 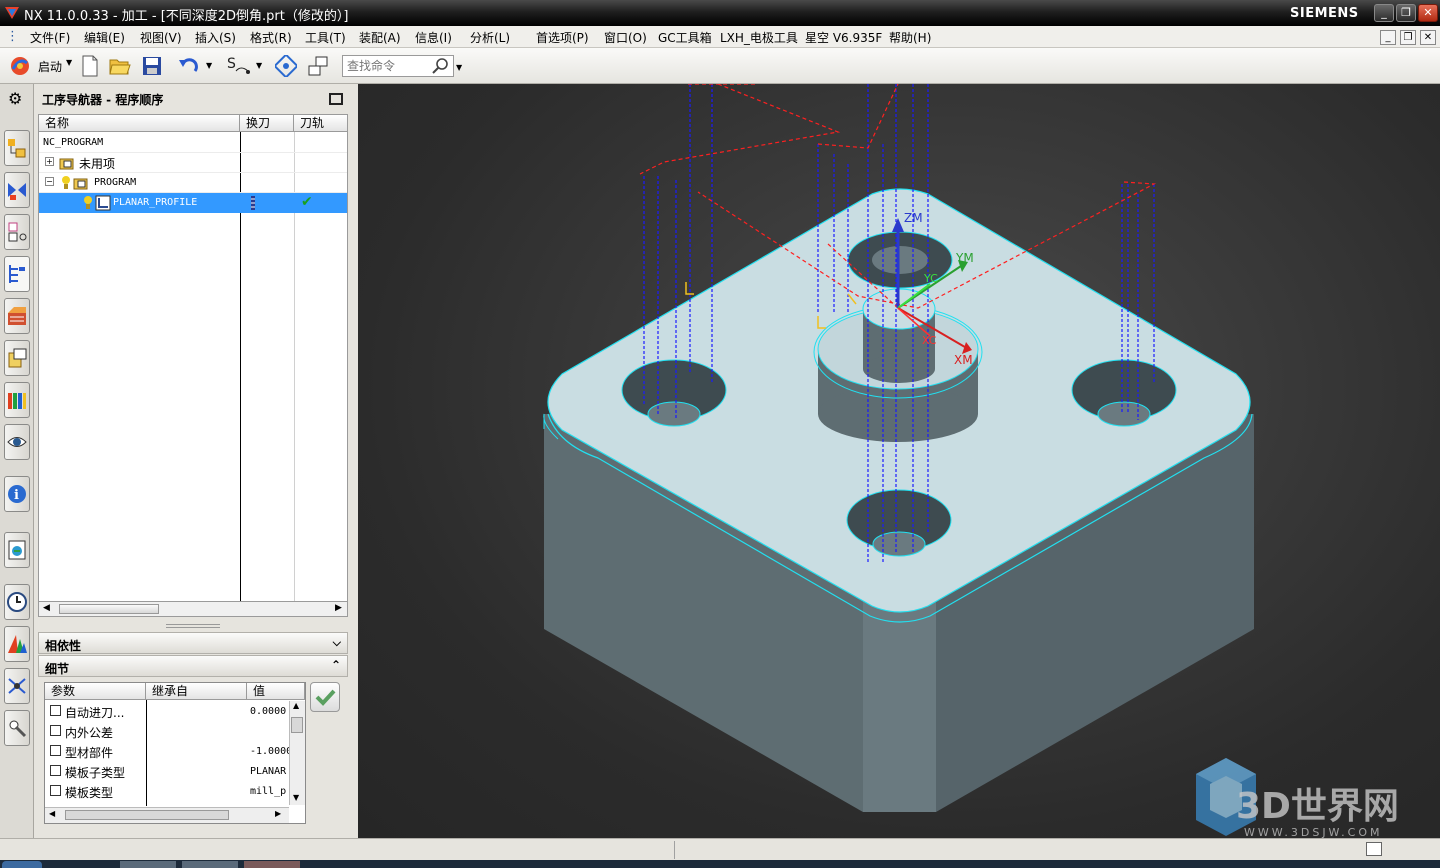 I want to click on resource-roles-icon, so click(x=17, y=728).